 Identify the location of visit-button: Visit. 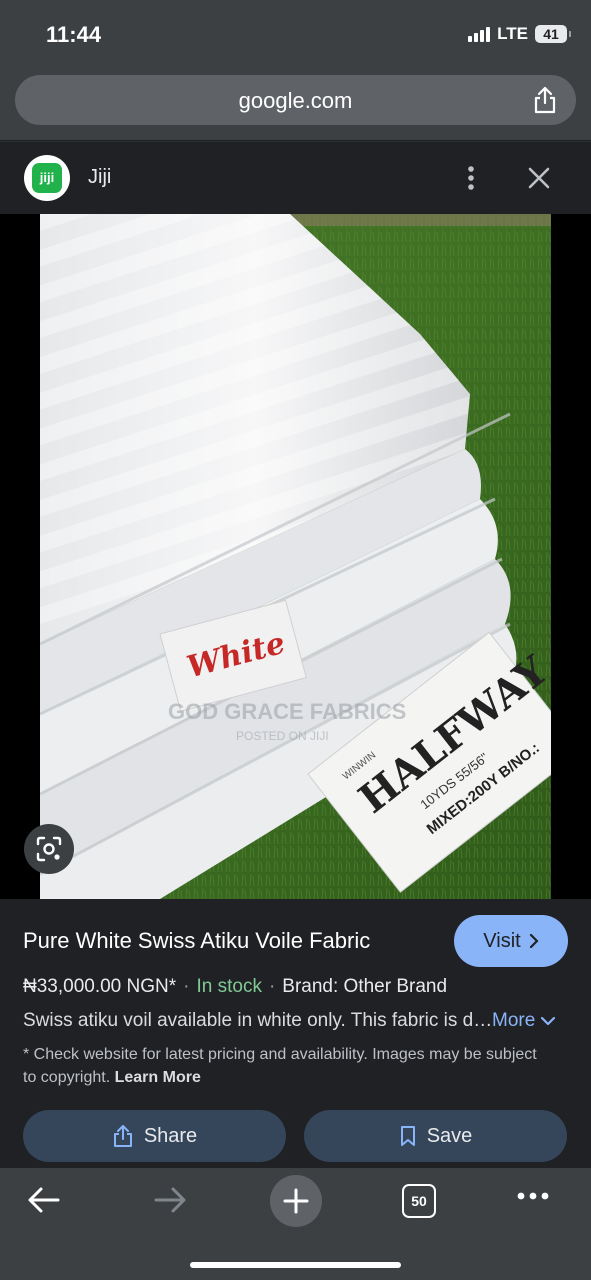
(511, 941).